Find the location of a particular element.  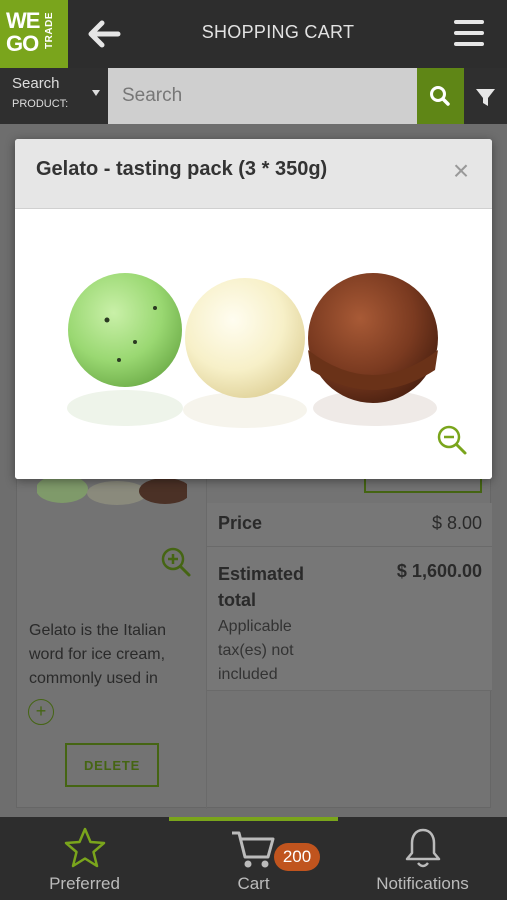

close-icon: × is located at coordinates (461, 171).